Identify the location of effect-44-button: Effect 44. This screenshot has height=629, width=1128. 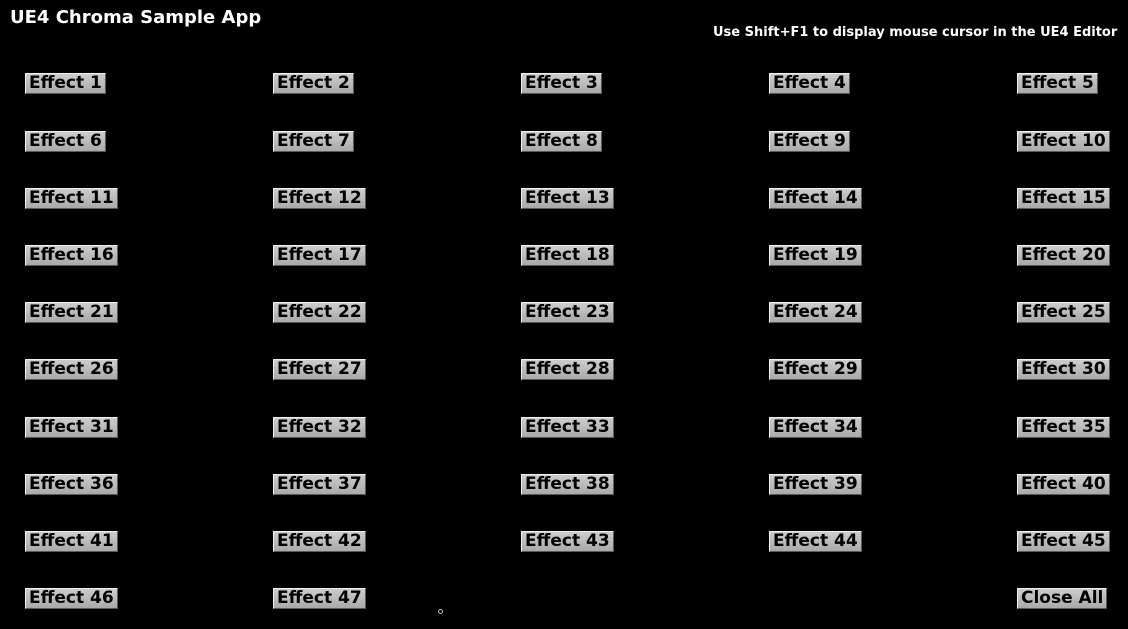
(815, 541).